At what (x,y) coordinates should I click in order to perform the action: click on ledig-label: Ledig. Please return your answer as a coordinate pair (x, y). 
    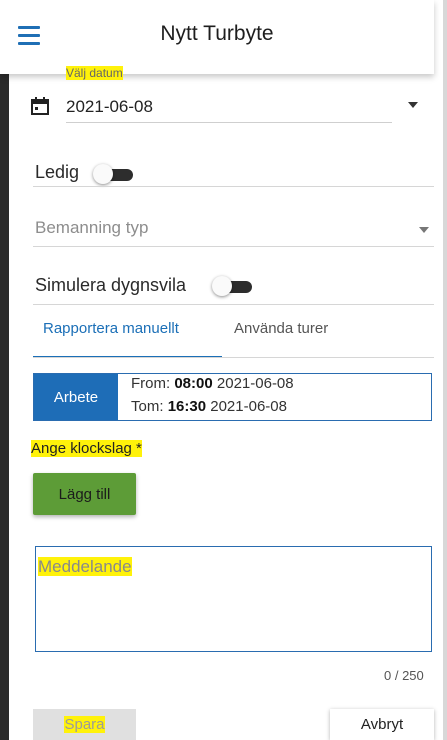
    Looking at the image, I should click on (57, 172).